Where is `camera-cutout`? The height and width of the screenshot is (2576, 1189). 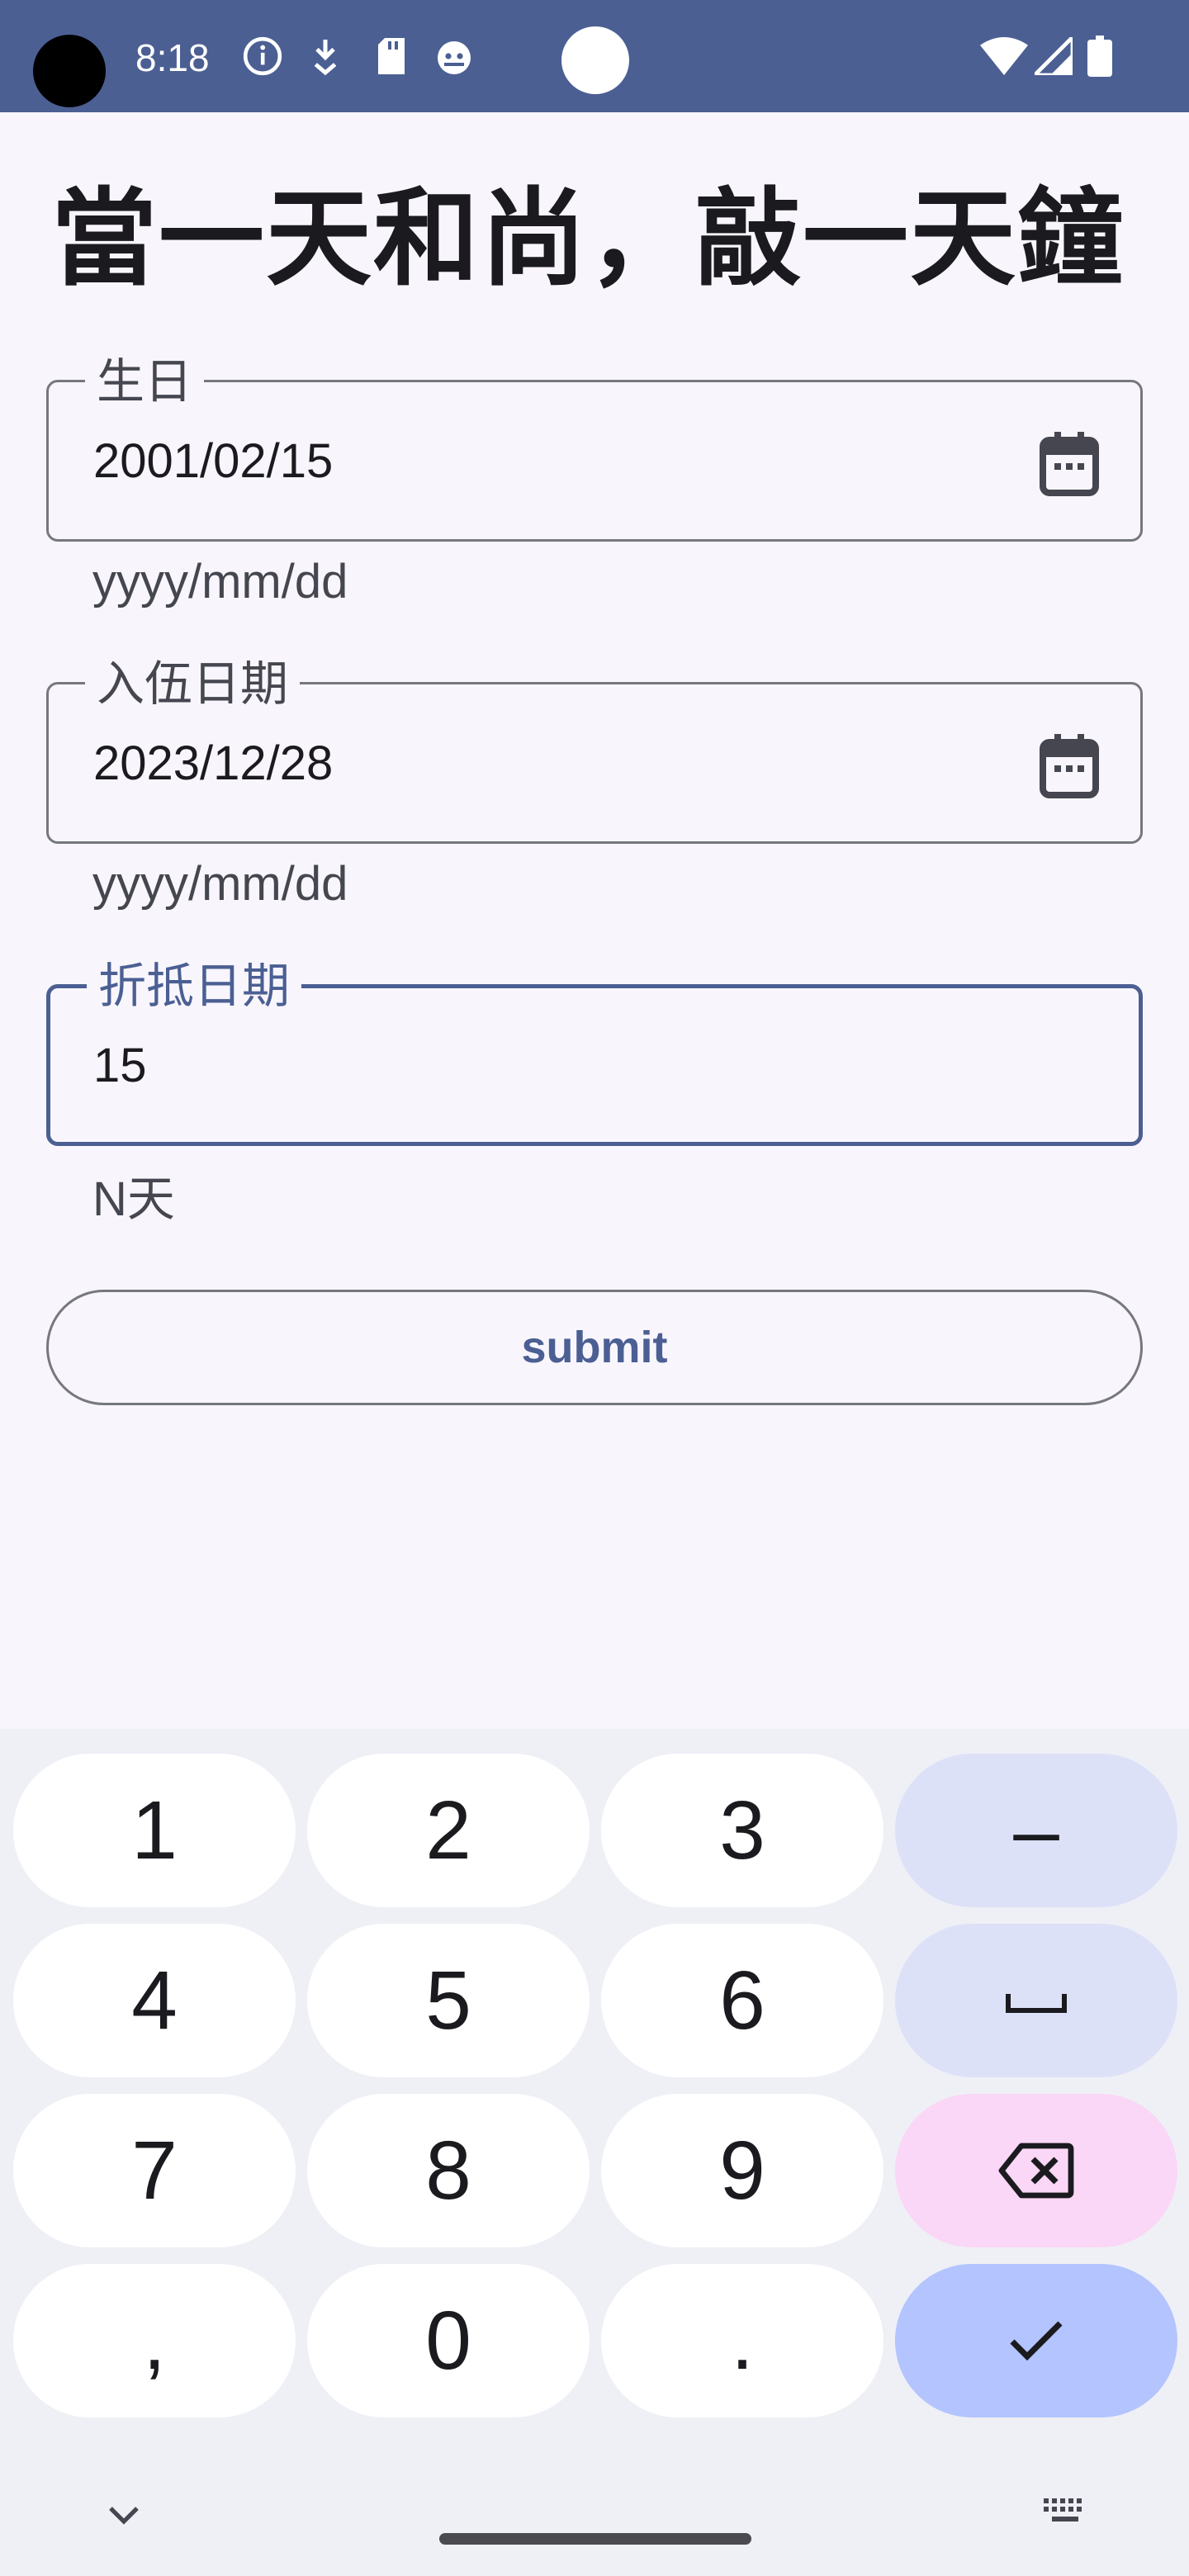
camera-cutout is located at coordinates (69, 71).